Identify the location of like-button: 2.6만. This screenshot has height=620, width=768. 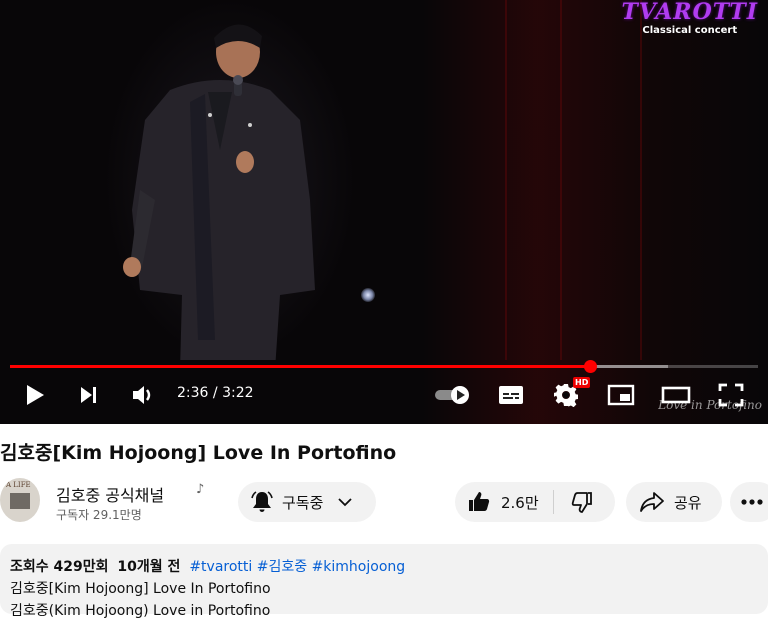
(504, 502).